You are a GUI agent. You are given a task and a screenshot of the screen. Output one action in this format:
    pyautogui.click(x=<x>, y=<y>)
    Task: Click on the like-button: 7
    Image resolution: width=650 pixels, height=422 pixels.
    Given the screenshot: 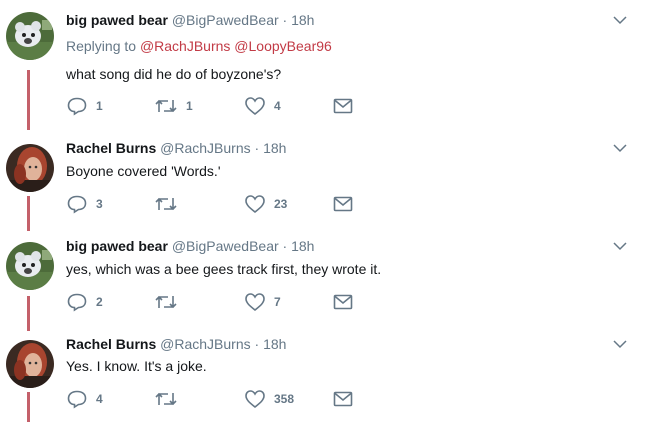 What is the action you would take?
    pyautogui.click(x=262, y=302)
    